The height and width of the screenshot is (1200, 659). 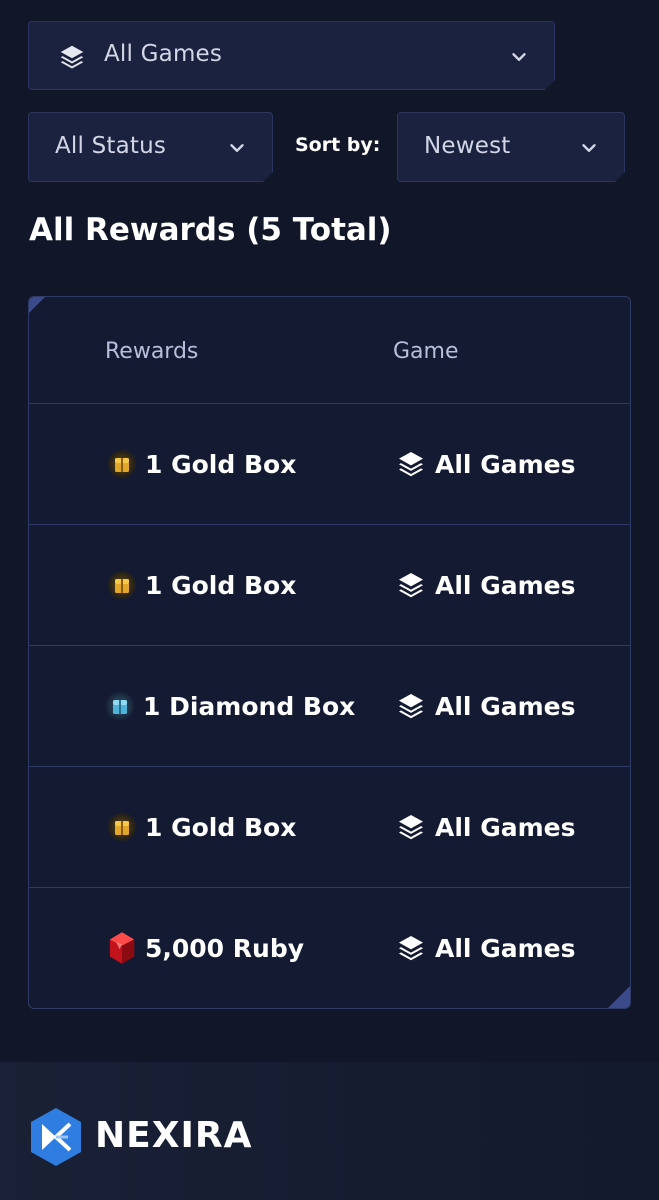 I want to click on diamond-box-icon, so click(x=120, y=706).